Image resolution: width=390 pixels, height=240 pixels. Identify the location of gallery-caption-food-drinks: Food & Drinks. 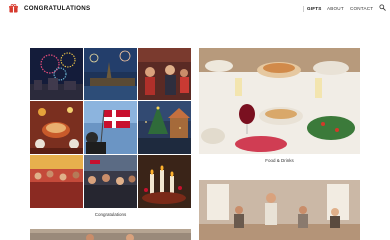
(279, 161).